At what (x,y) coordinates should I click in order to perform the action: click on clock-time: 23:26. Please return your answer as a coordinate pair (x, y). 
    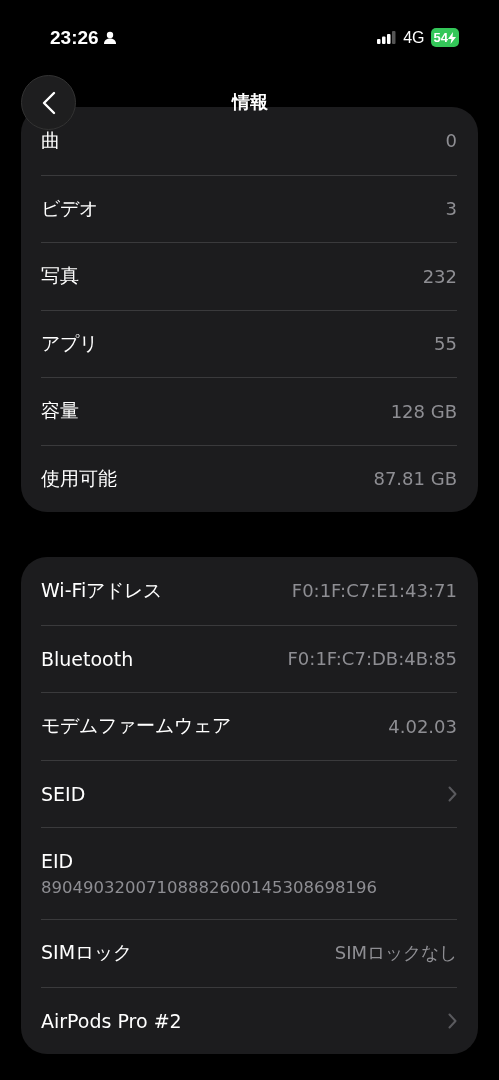
    Looking at the image, I should click on (74, 37).